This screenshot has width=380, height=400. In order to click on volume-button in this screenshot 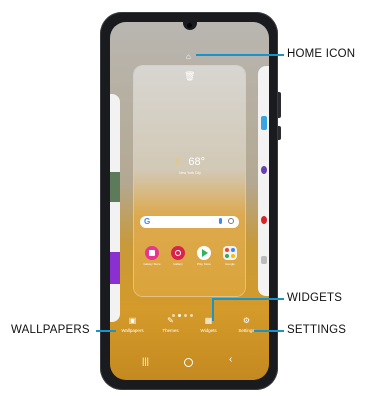, I will do `click(279, 105)`.